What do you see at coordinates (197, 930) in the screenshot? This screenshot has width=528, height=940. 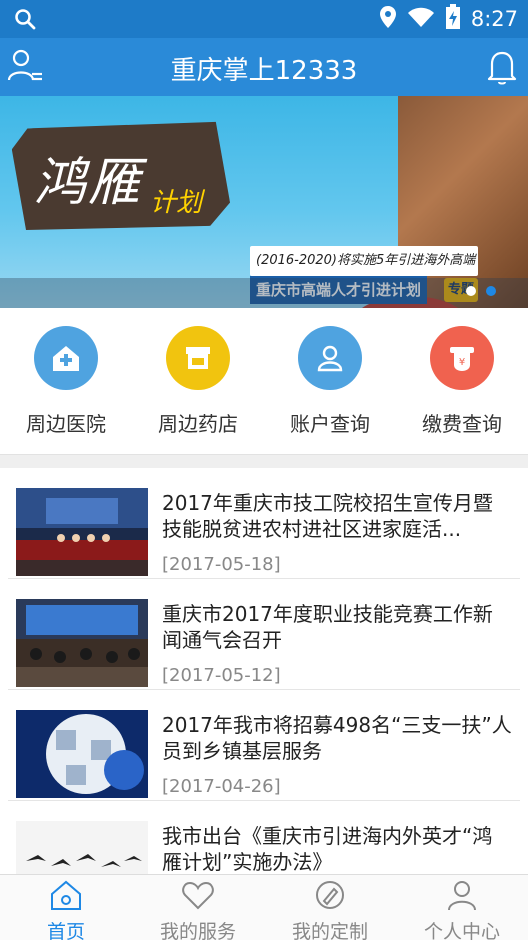 I see `tab-label: 我的服务` at bounding box center [197, 930].